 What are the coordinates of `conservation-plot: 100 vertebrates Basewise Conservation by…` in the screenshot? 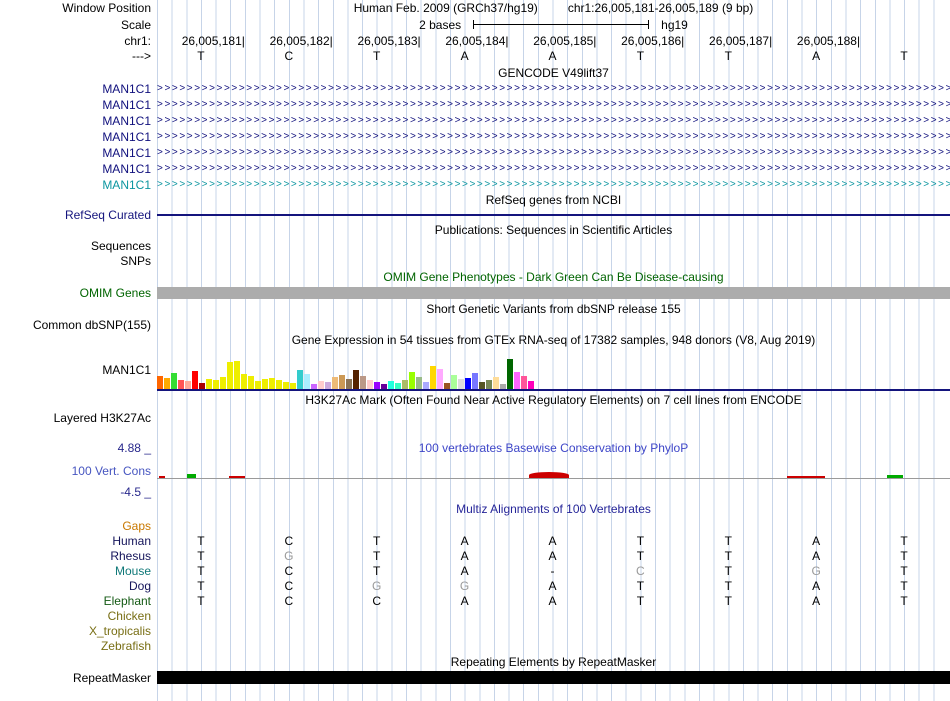 It's located at (553, 470).